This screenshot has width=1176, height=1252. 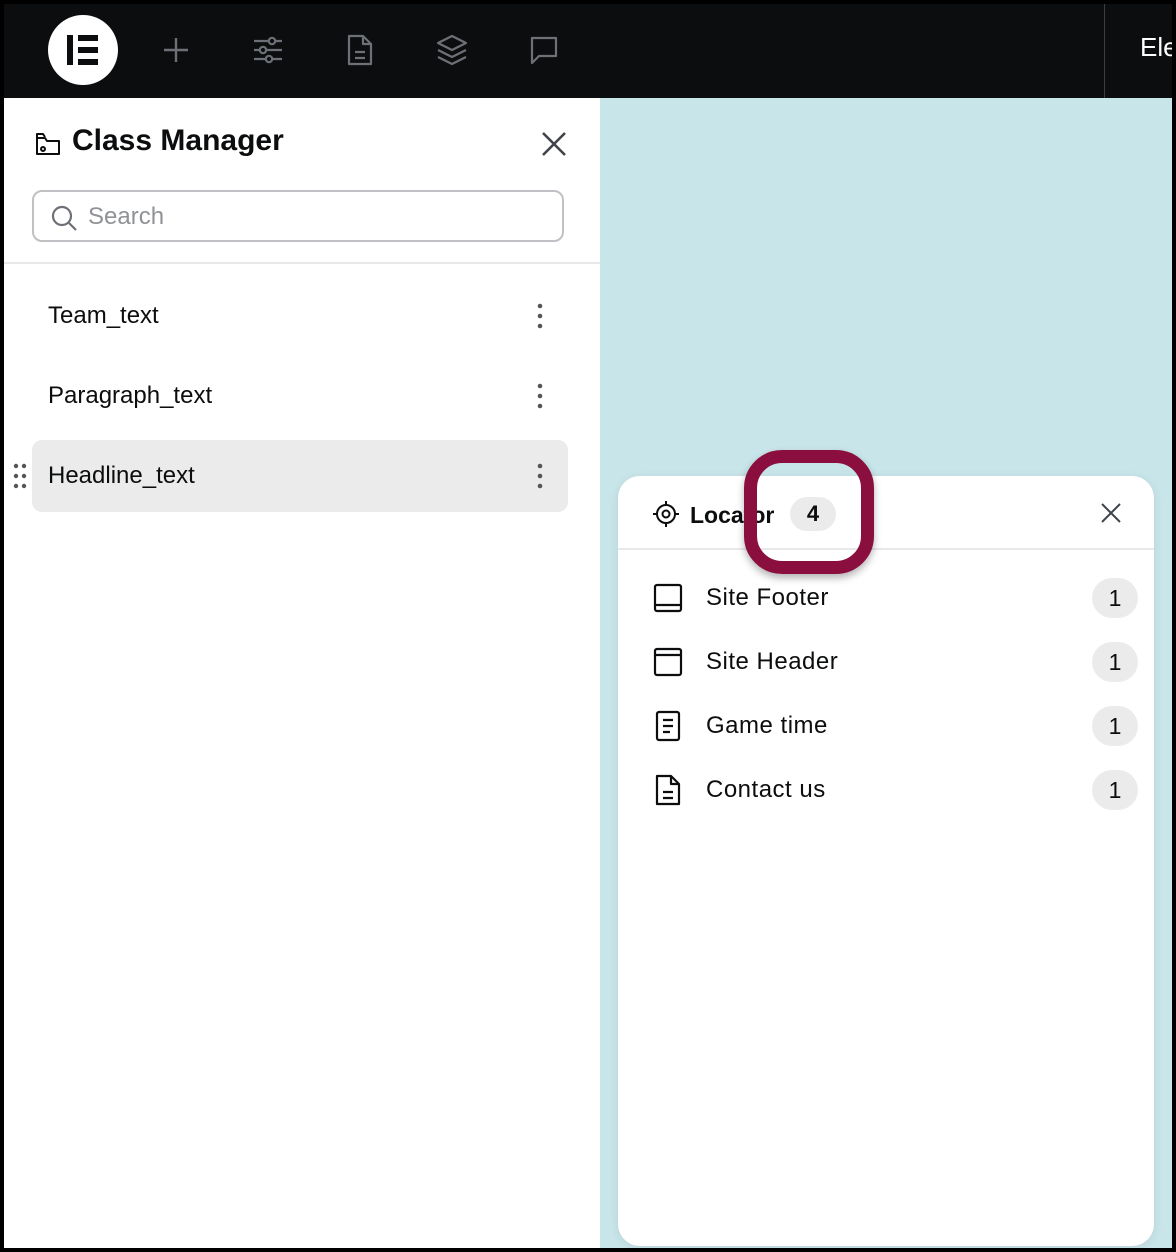 What do you see at coordinates (668, 664) in the screenshot?
I see `header-icon` at bounding box center [668, 664].